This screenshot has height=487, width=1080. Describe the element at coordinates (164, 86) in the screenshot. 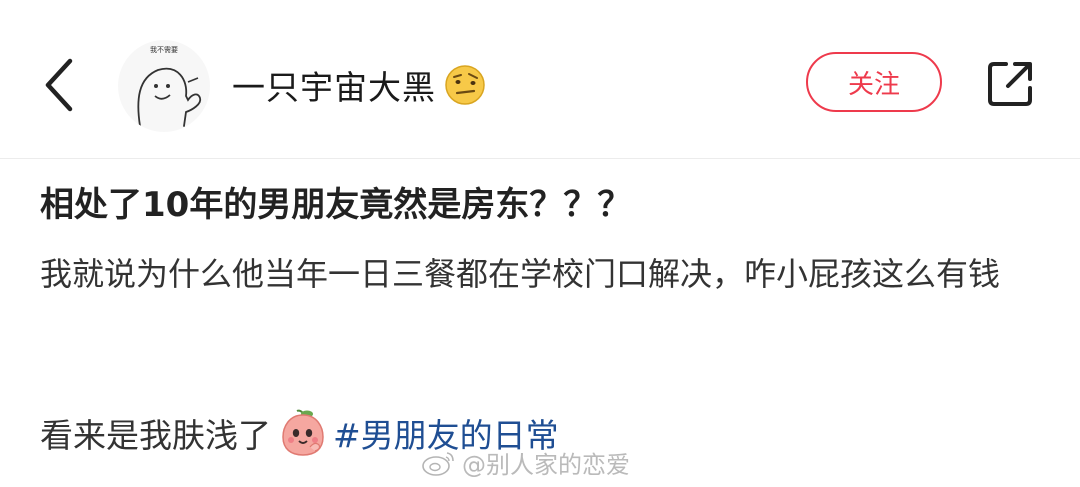

I see `avatar: 我不需要` at that location.